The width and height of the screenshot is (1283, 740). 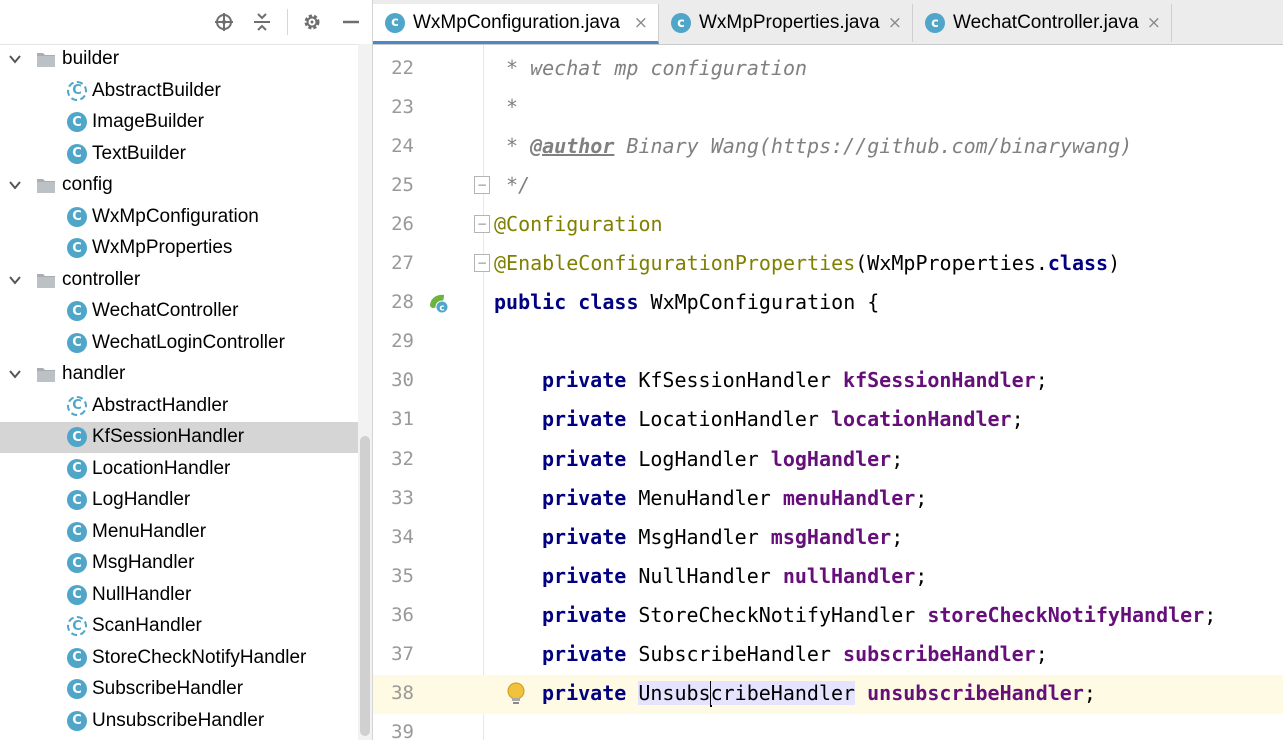 I want to click on tree-class-row: C KfSessionHandler, so click(x=179, y=437).